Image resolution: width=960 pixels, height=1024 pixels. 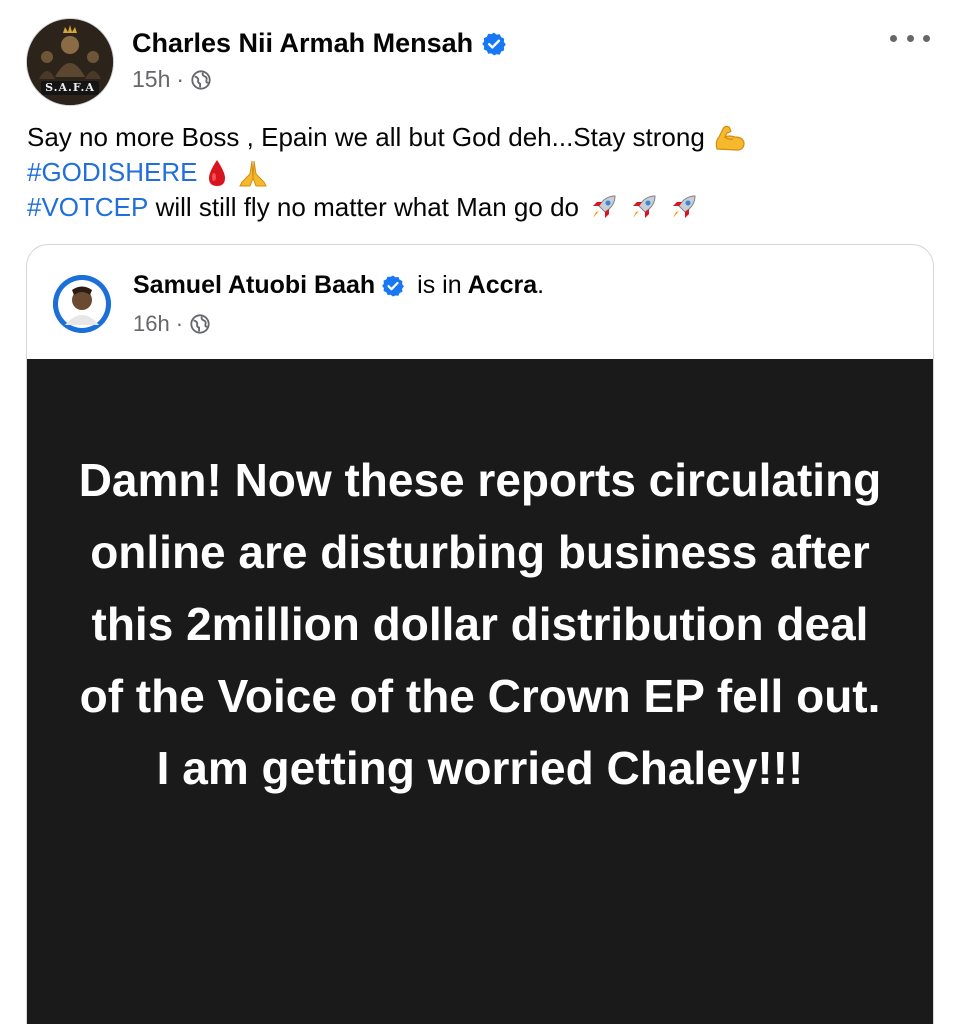 I want to click on author-name: Charles Nii Armah Mensah, so click(x=302, y=43).